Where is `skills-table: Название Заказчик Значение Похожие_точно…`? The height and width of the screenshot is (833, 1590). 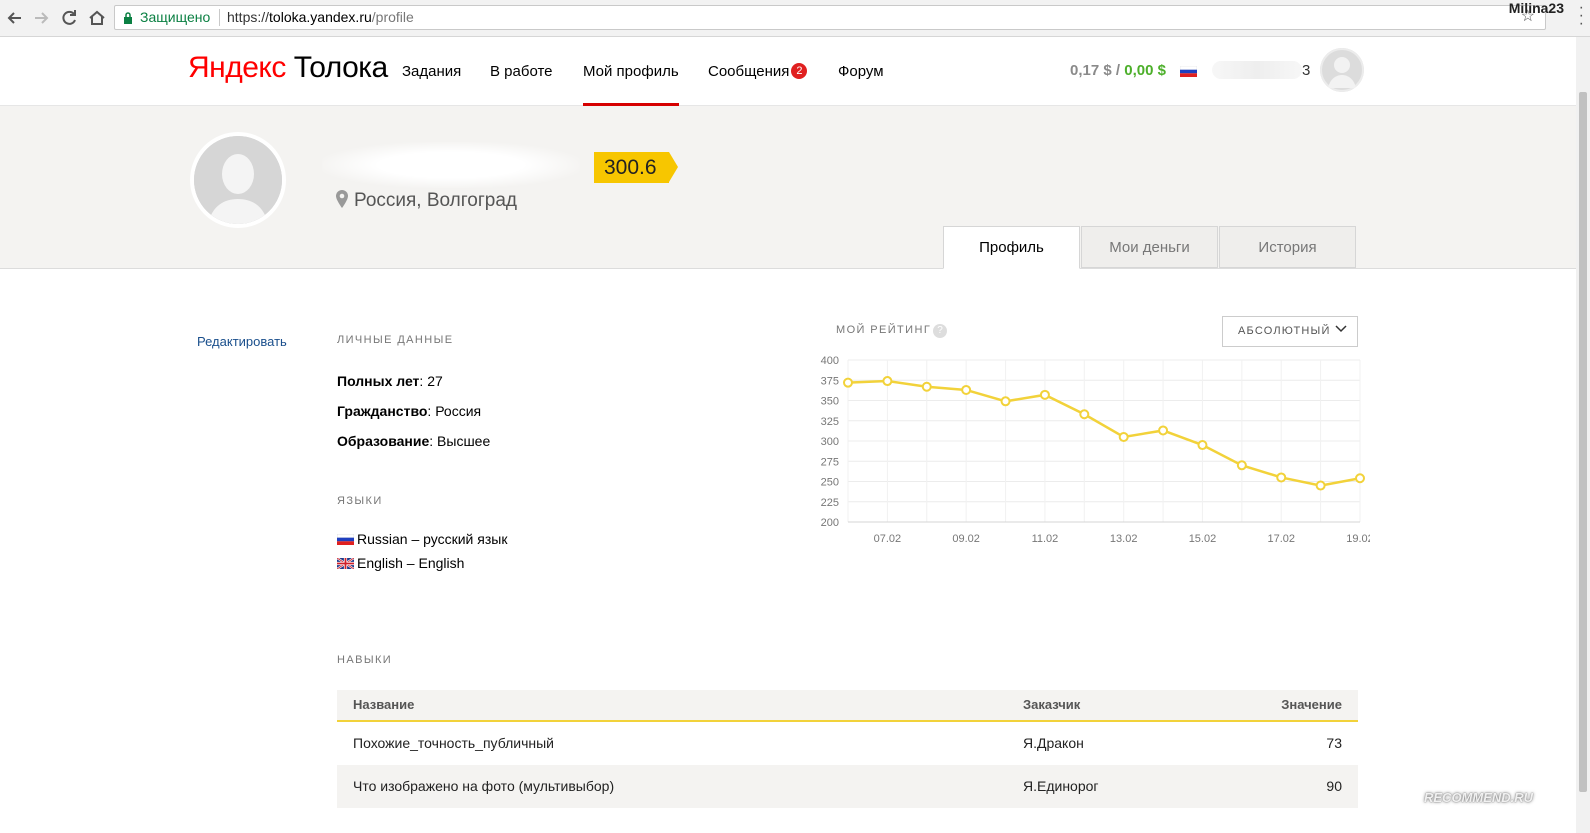
skills-table: Название Заказчик Значение Похожие_точно… is located at coordinates (847, 749).